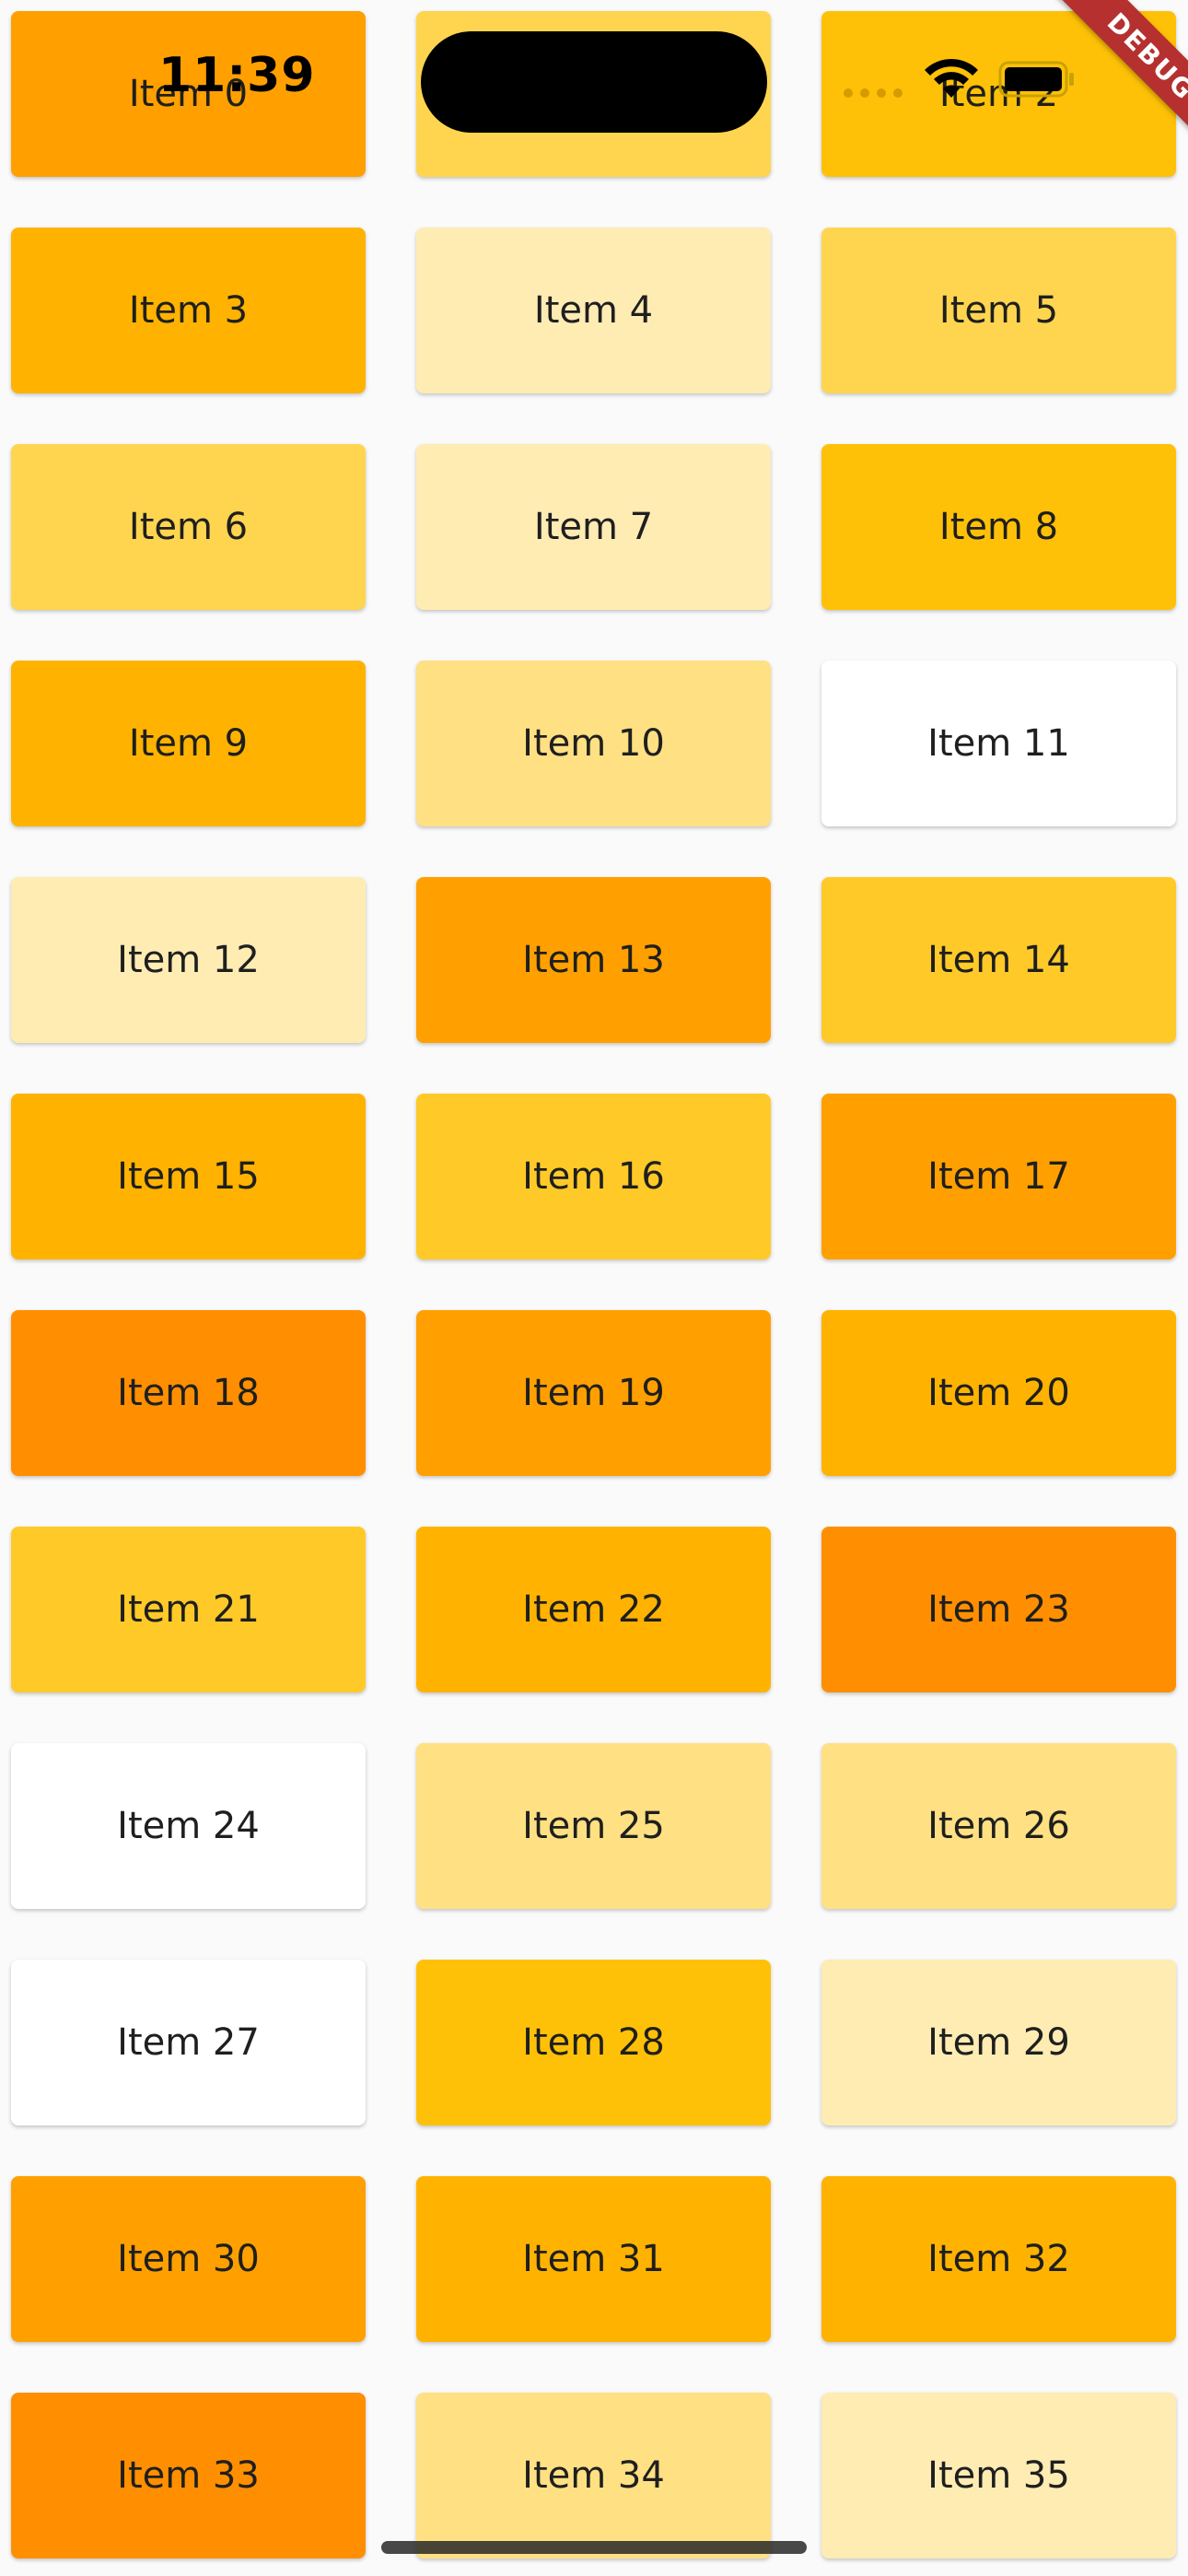  I want to click on grid-item-label: Item 20, so click(998, 1393).